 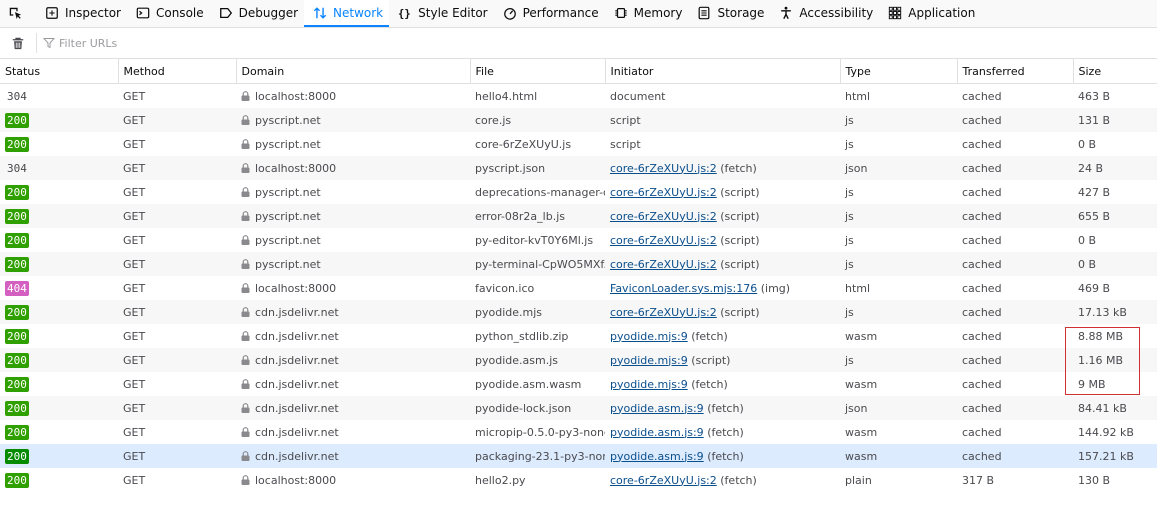 I want to click on tab-inspector: Inspector, so click(x=81, y=13).